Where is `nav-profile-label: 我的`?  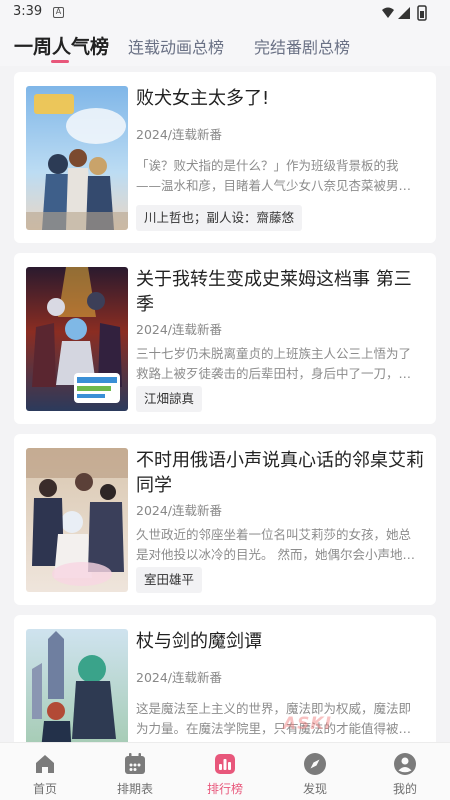 nav-profile-label: 我的 is located at coordinates (404, 789).